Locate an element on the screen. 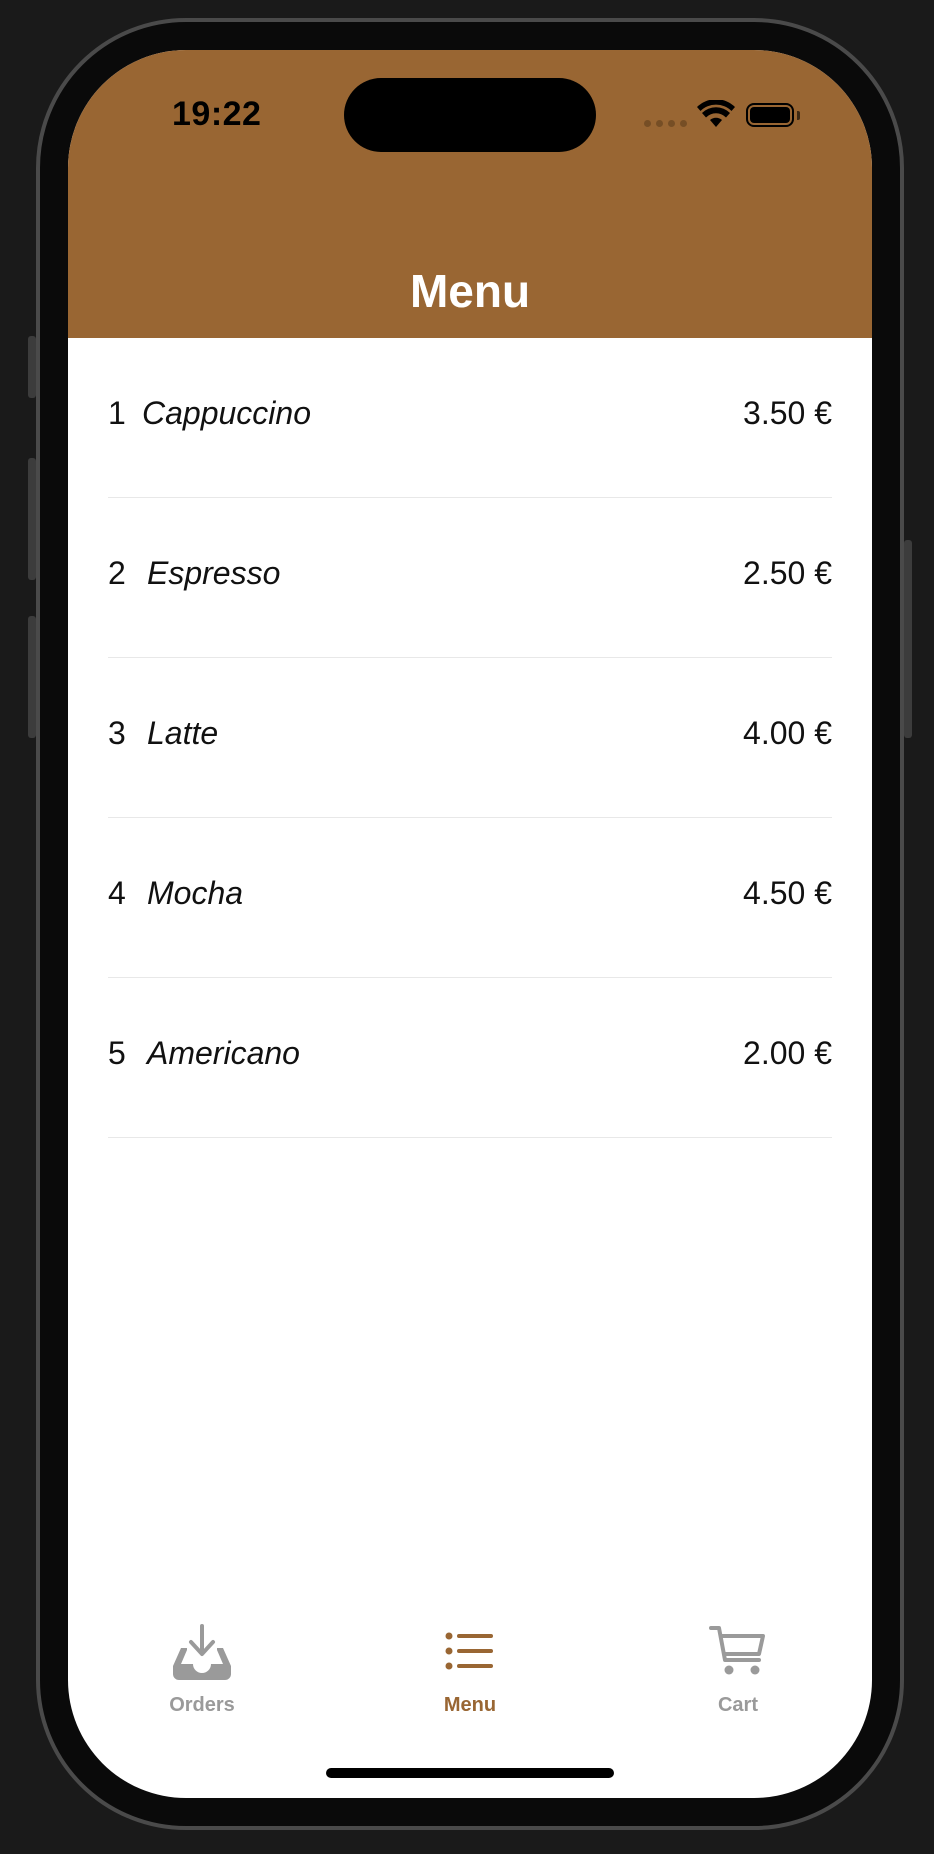 Image resolution: width=934 pixels, height=1854 pixels. item-name: Espresso is located at coordinates (214, 573).